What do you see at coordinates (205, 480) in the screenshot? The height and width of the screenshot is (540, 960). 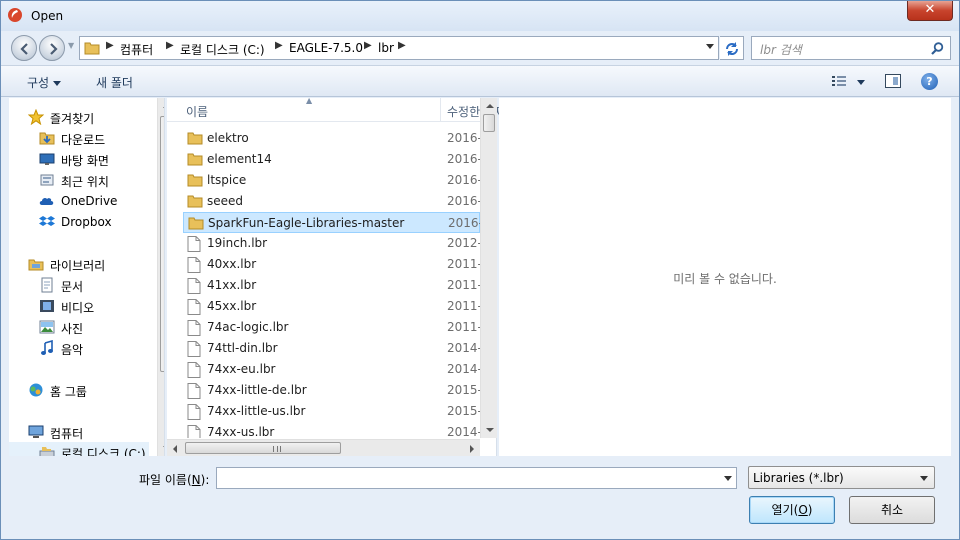 I see `filename-label-suffix: ):` at bounding box center [205, 480].